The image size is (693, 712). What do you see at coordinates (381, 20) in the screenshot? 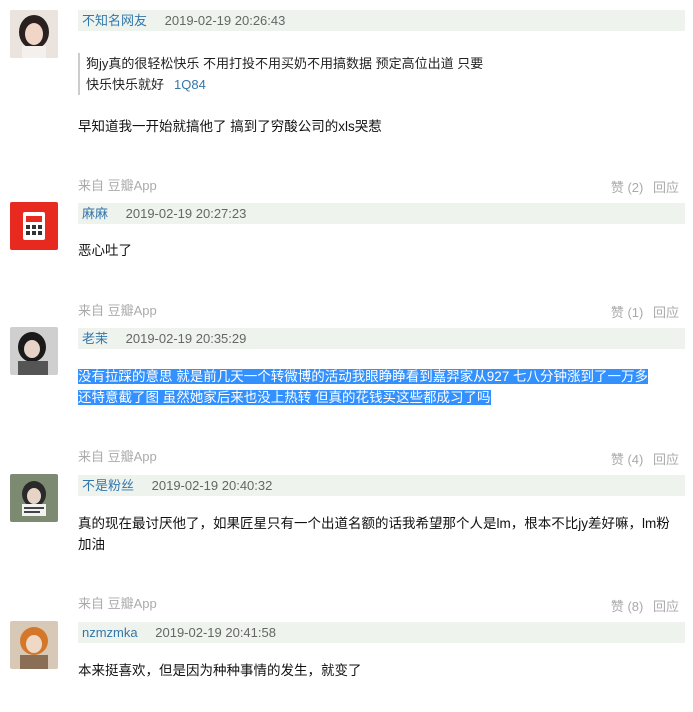
I see `comment-header: 不知名网友 2019-02-19 20:26:43` at bounding box center [381, 20].